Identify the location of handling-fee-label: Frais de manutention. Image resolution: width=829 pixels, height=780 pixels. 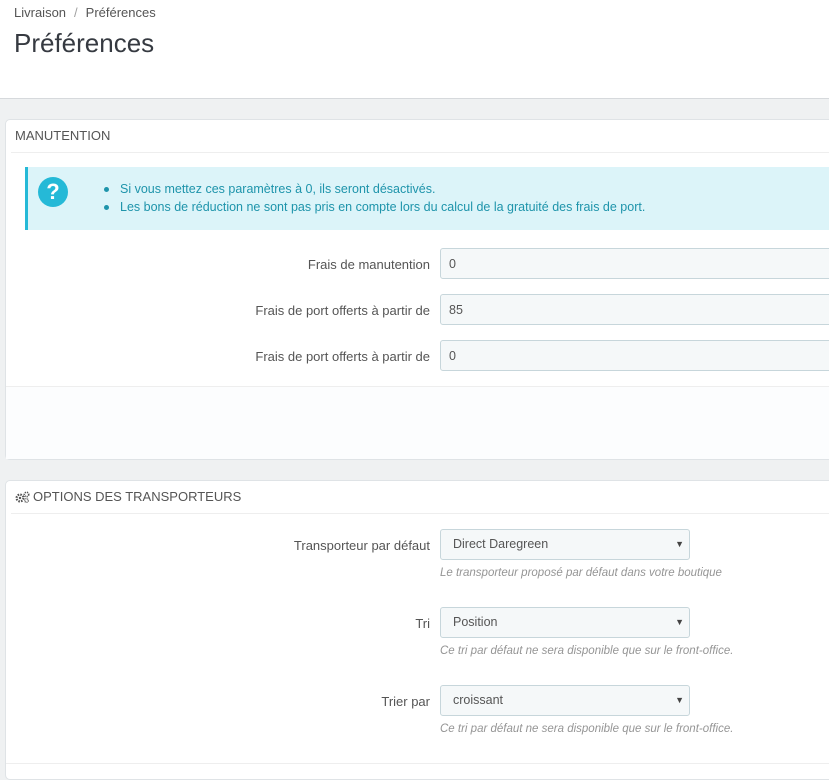
(368, 264).